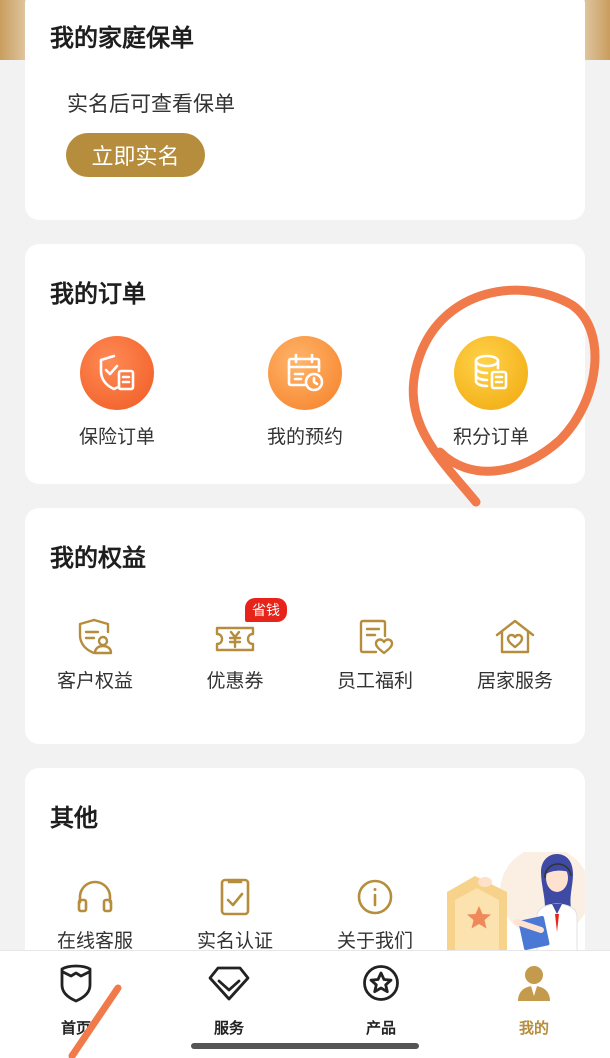 The width and height of the screenshot is (610, 1058). Describe the element at coordinates (228, 1028) in the screenshot. I see `tab-services-label: 服务` at that location.